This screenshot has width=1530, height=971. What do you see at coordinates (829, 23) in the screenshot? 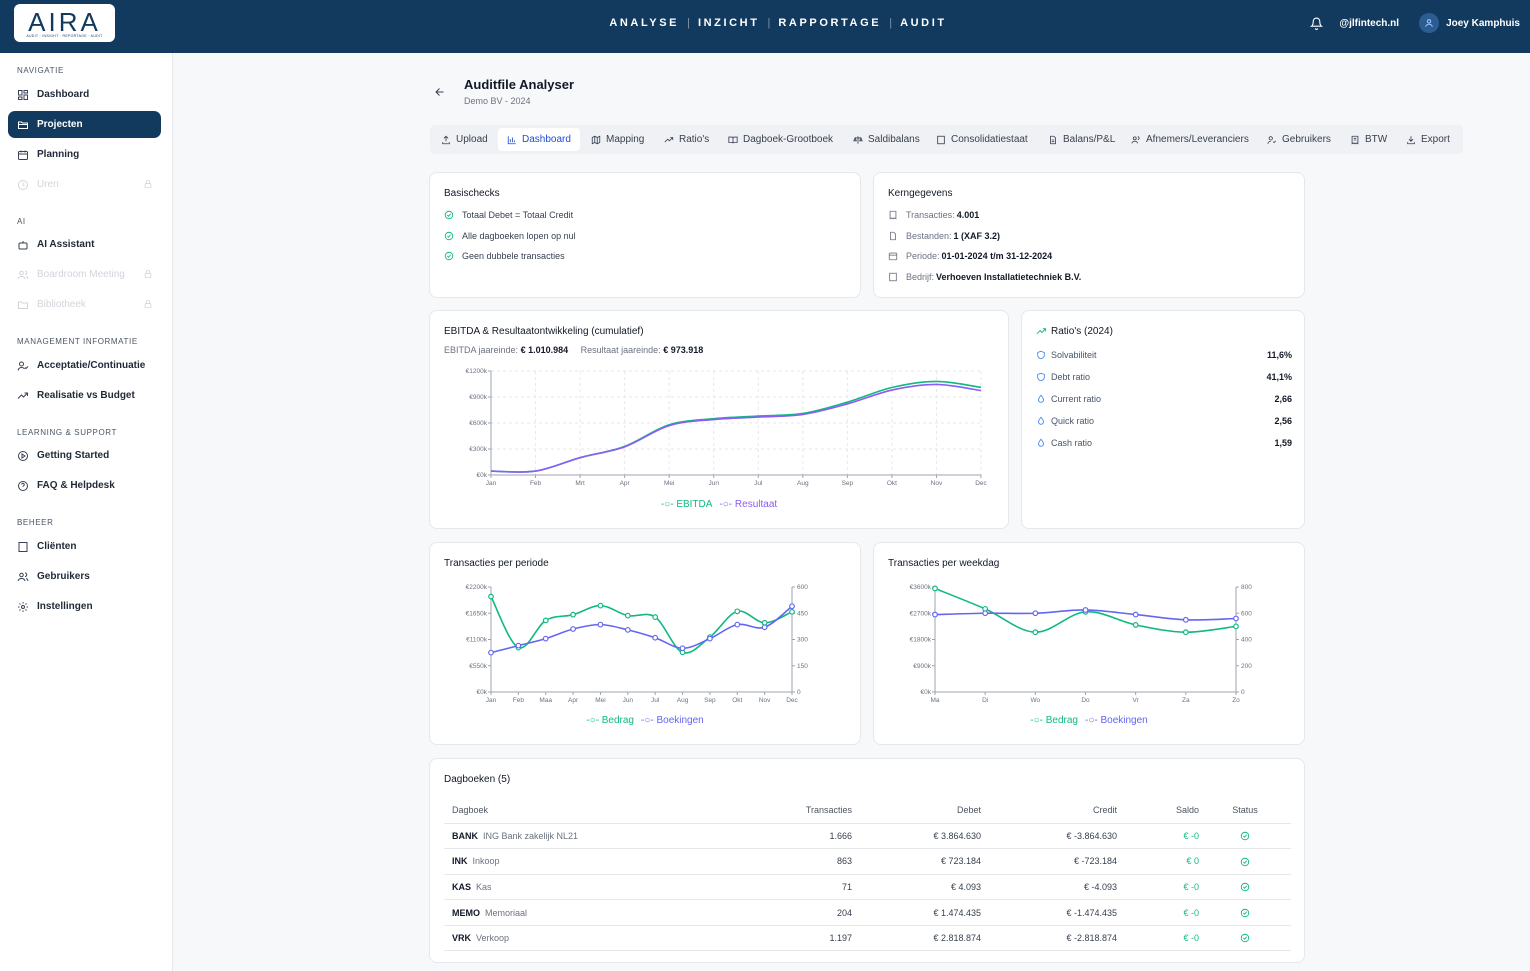
I see `topnav-rapportage: RAPPORTAGE` at bounding box center [829, 23].